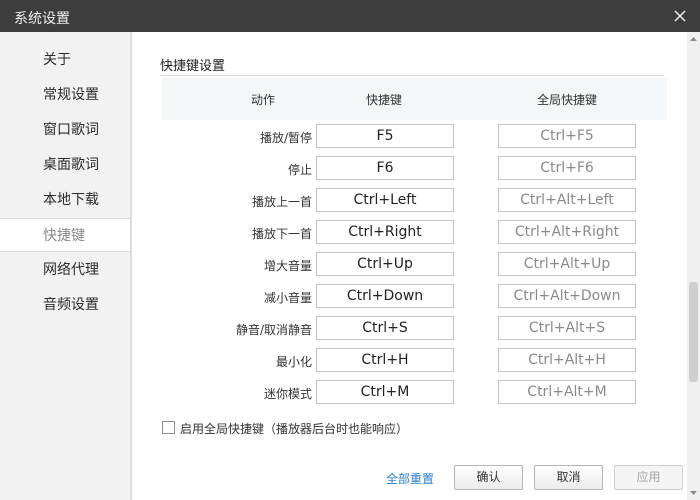 This screenshot has width=700, height=500. What do you see at coordinates (273, 330) in the screenshot?
I see `row-label-mute: 静音/取消静音` at bounding box center [273, 330].